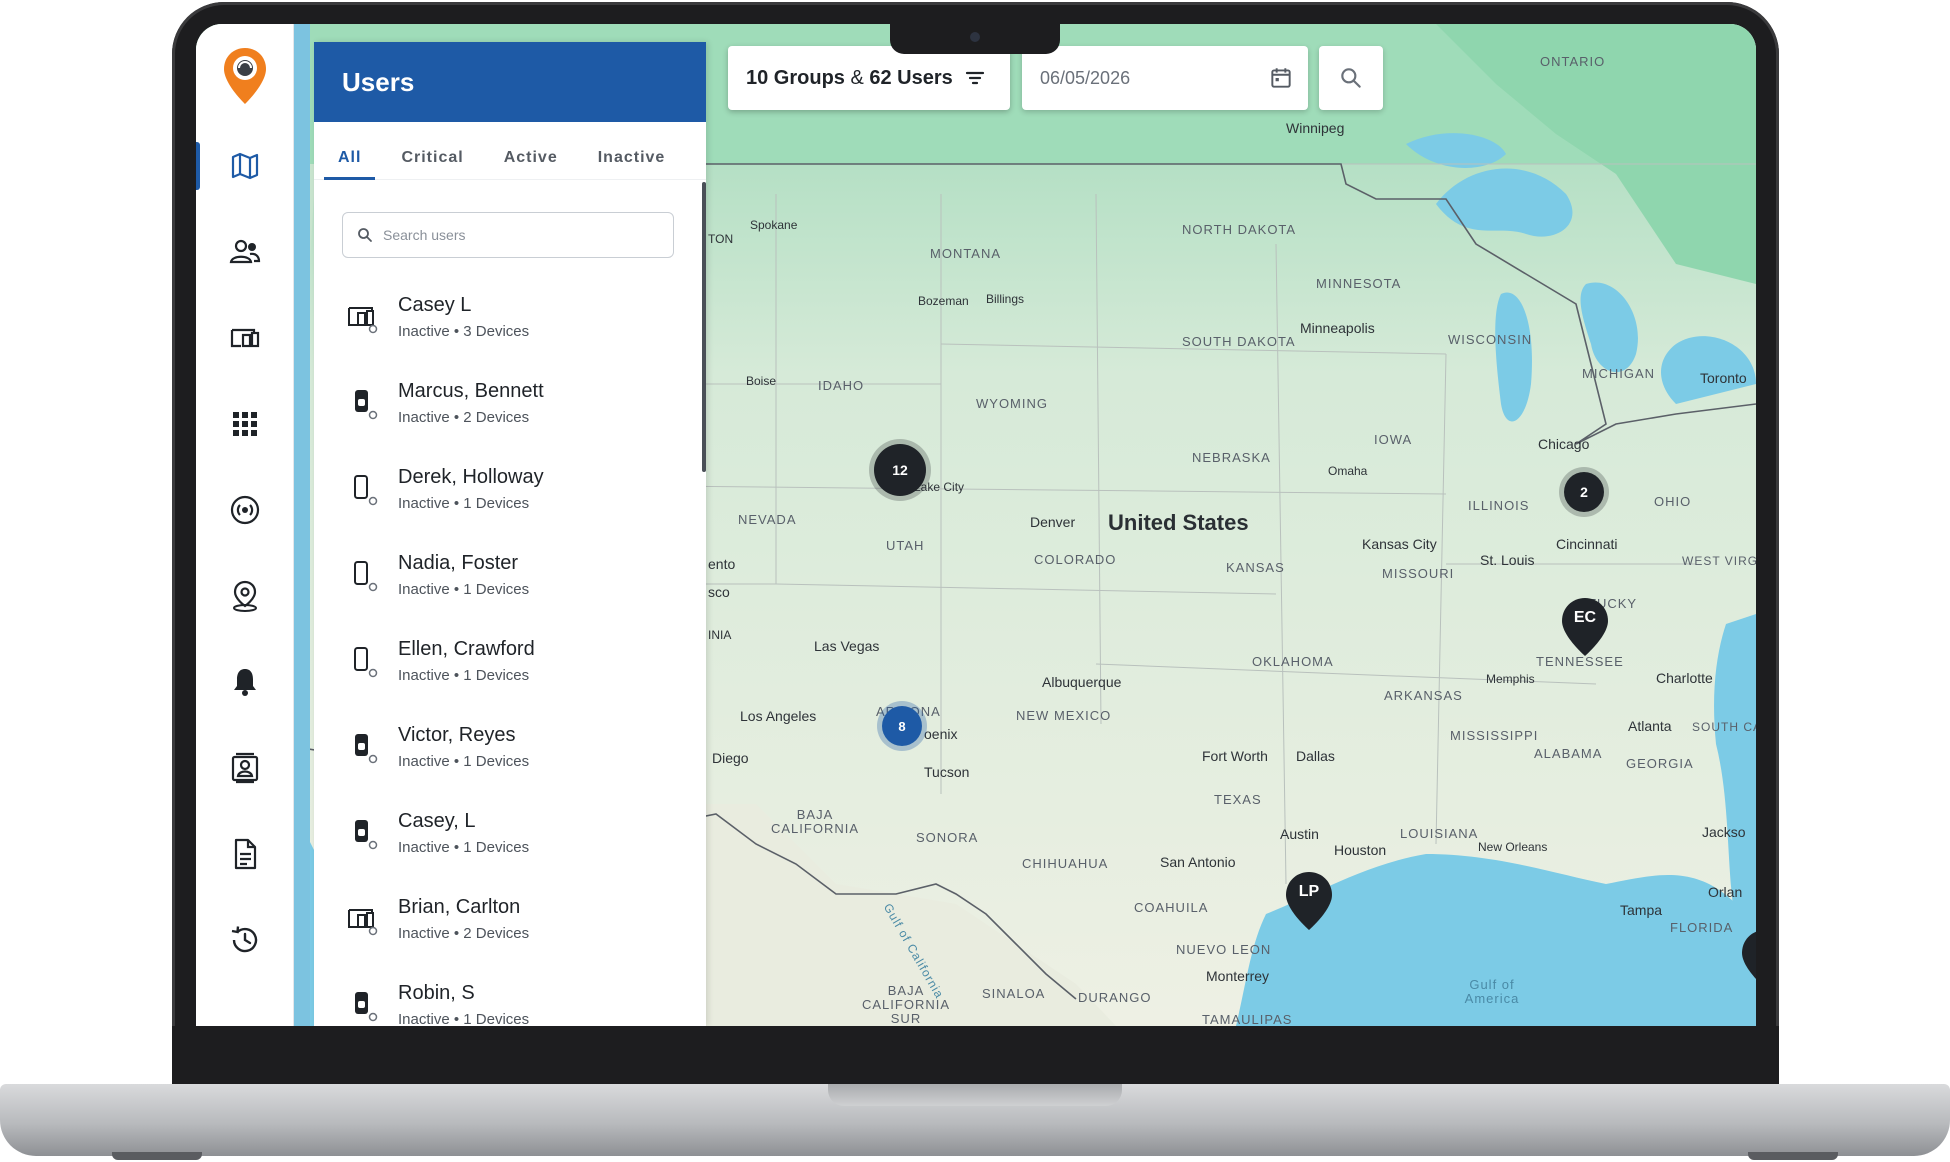  What do you see at coordinates (1065, 863) in the screenshot?
I see `map-region-label: CHIHUAHUA` at bounding box center [1065, 863].